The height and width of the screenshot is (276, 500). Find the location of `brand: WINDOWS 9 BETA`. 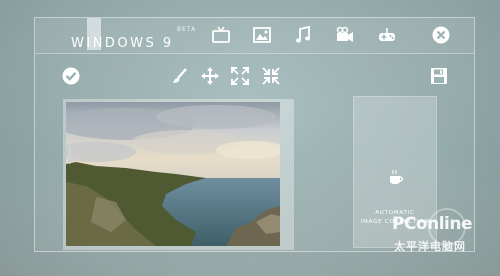

brand: WINDOWS 9 BETA is located at coordinates (133, 38).